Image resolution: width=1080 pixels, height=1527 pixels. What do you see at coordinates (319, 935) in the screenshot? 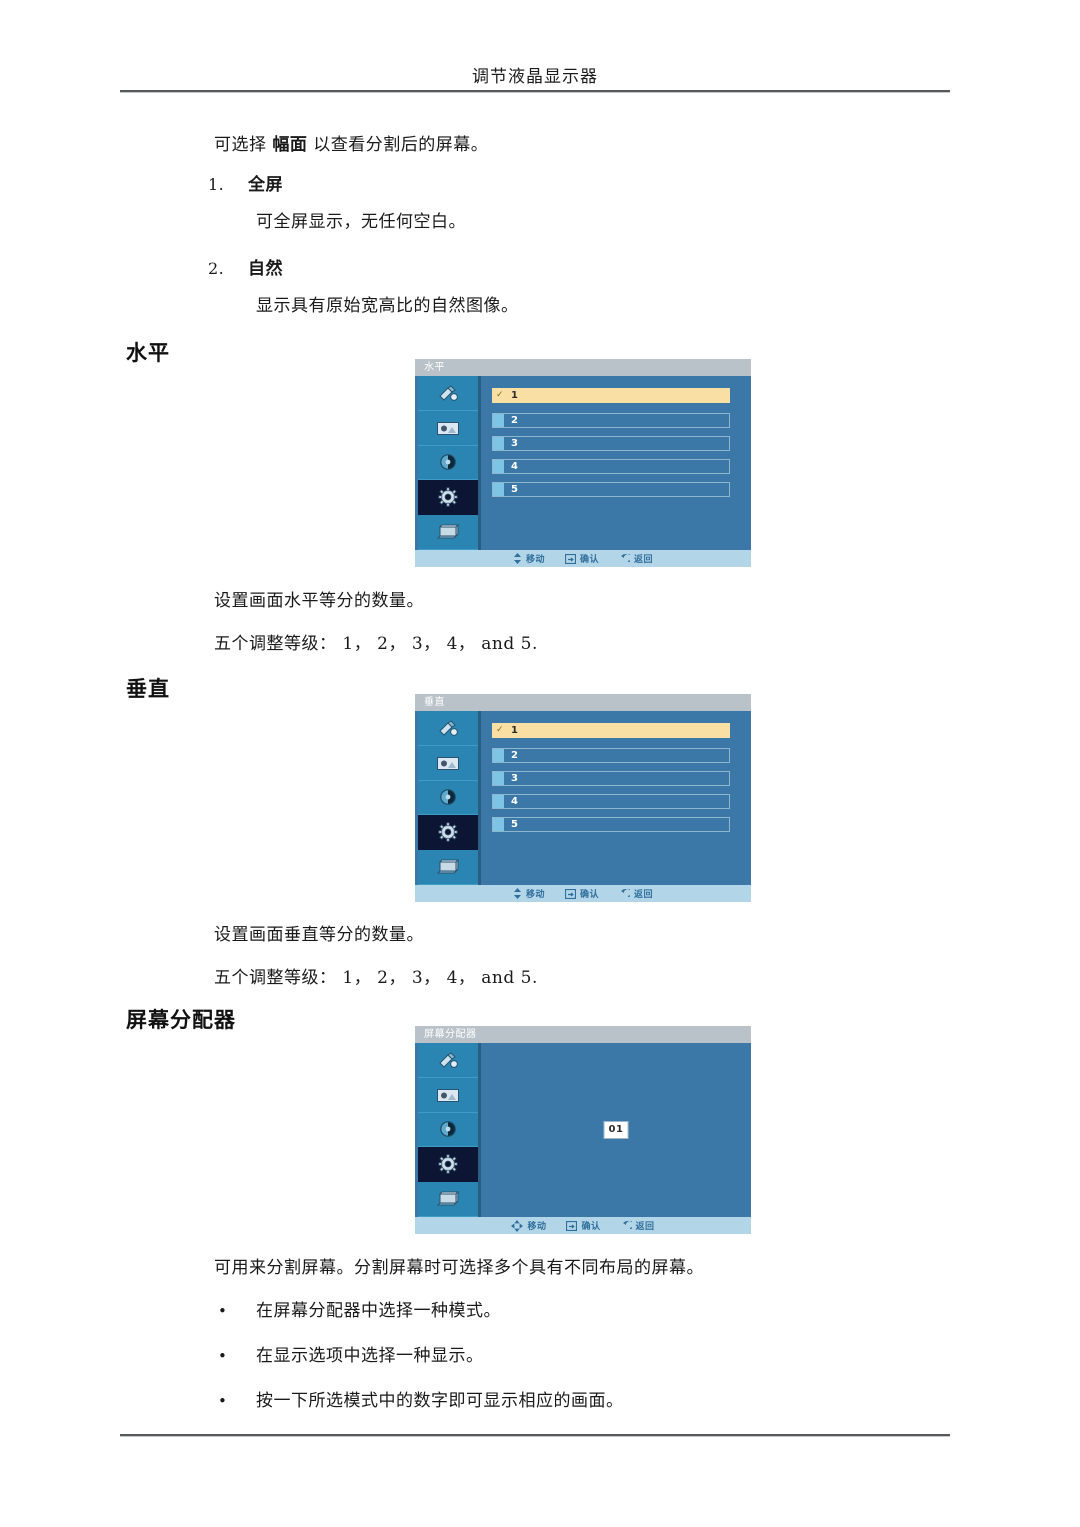
I see `caption-line: 设置画面垂直等分的数量。` at bounding box center [319, 935].